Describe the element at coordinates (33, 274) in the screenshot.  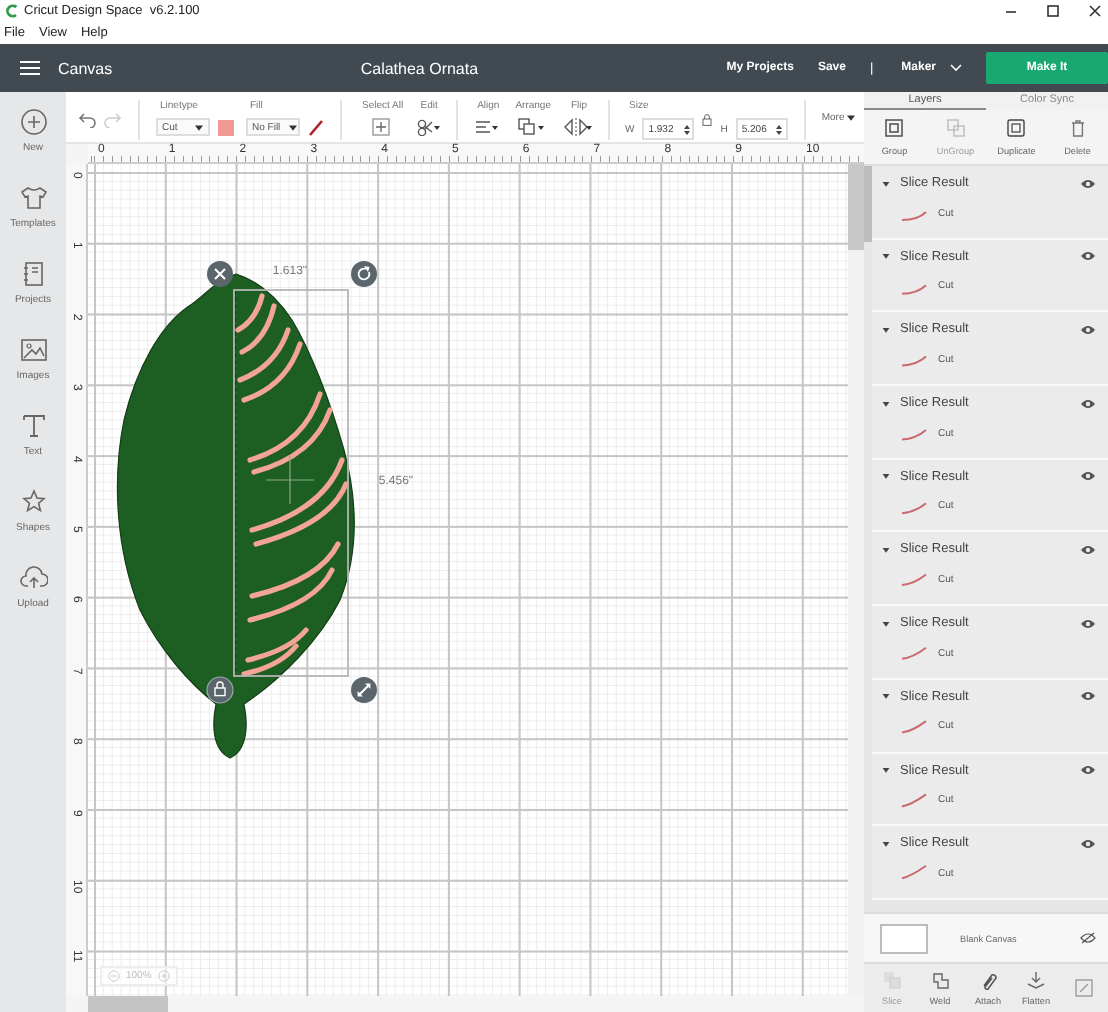
I see `projects-icon` at that location.